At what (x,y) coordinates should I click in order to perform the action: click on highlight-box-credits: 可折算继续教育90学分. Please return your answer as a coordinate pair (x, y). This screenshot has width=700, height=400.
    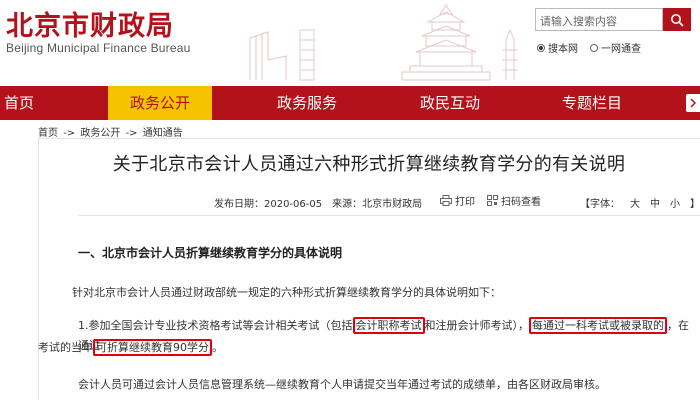
    Looking at the image, I should click on (152, 347).